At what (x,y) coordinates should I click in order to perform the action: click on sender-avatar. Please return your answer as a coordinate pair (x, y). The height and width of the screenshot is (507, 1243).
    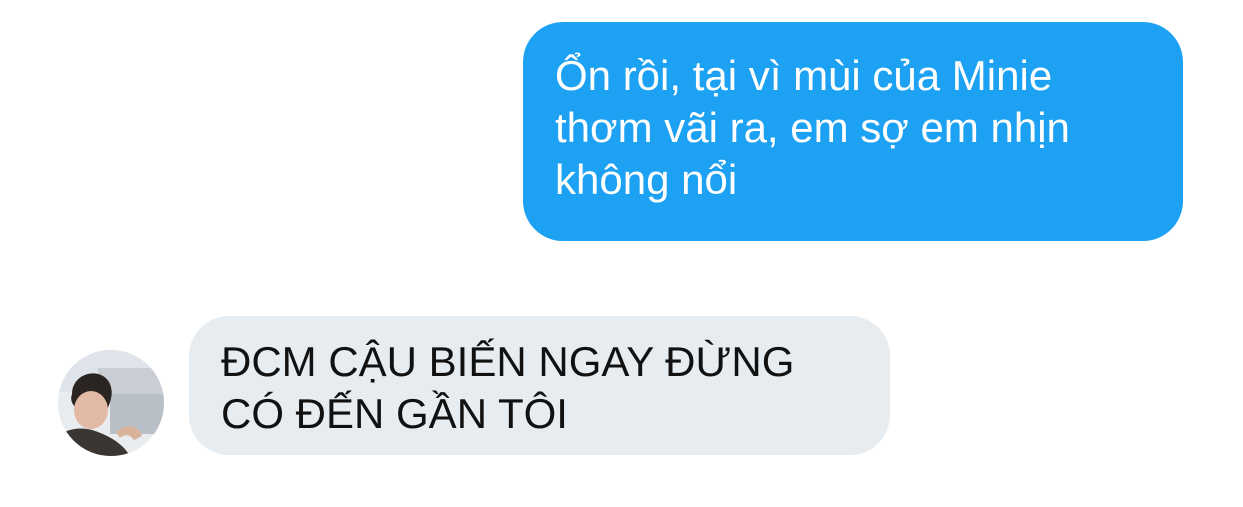
    Looking at the image, I should click on (111, 403).